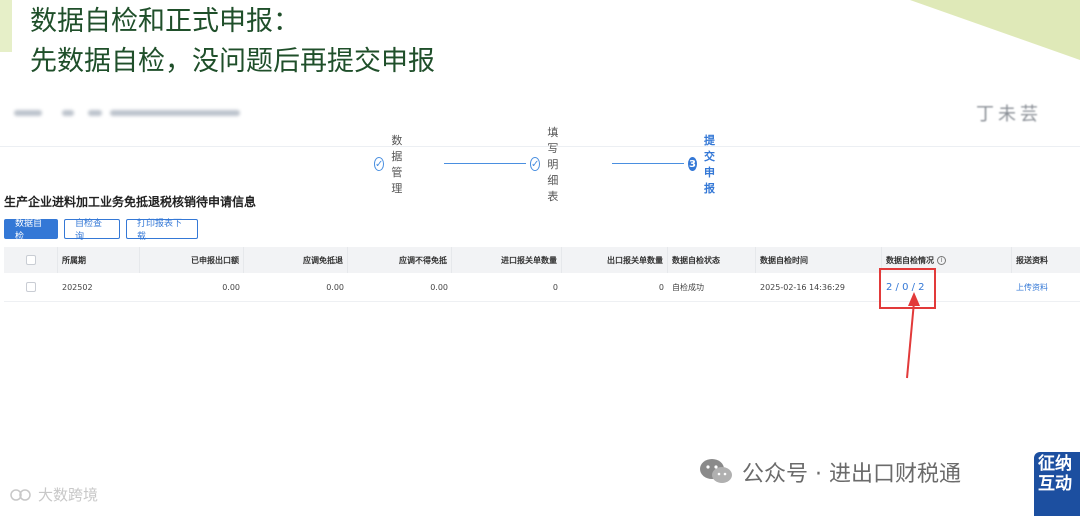 The height and width of the screenshot is (516, 1080). I want to click on col-check-result-label: 数据自检情况, so click(910, 260).